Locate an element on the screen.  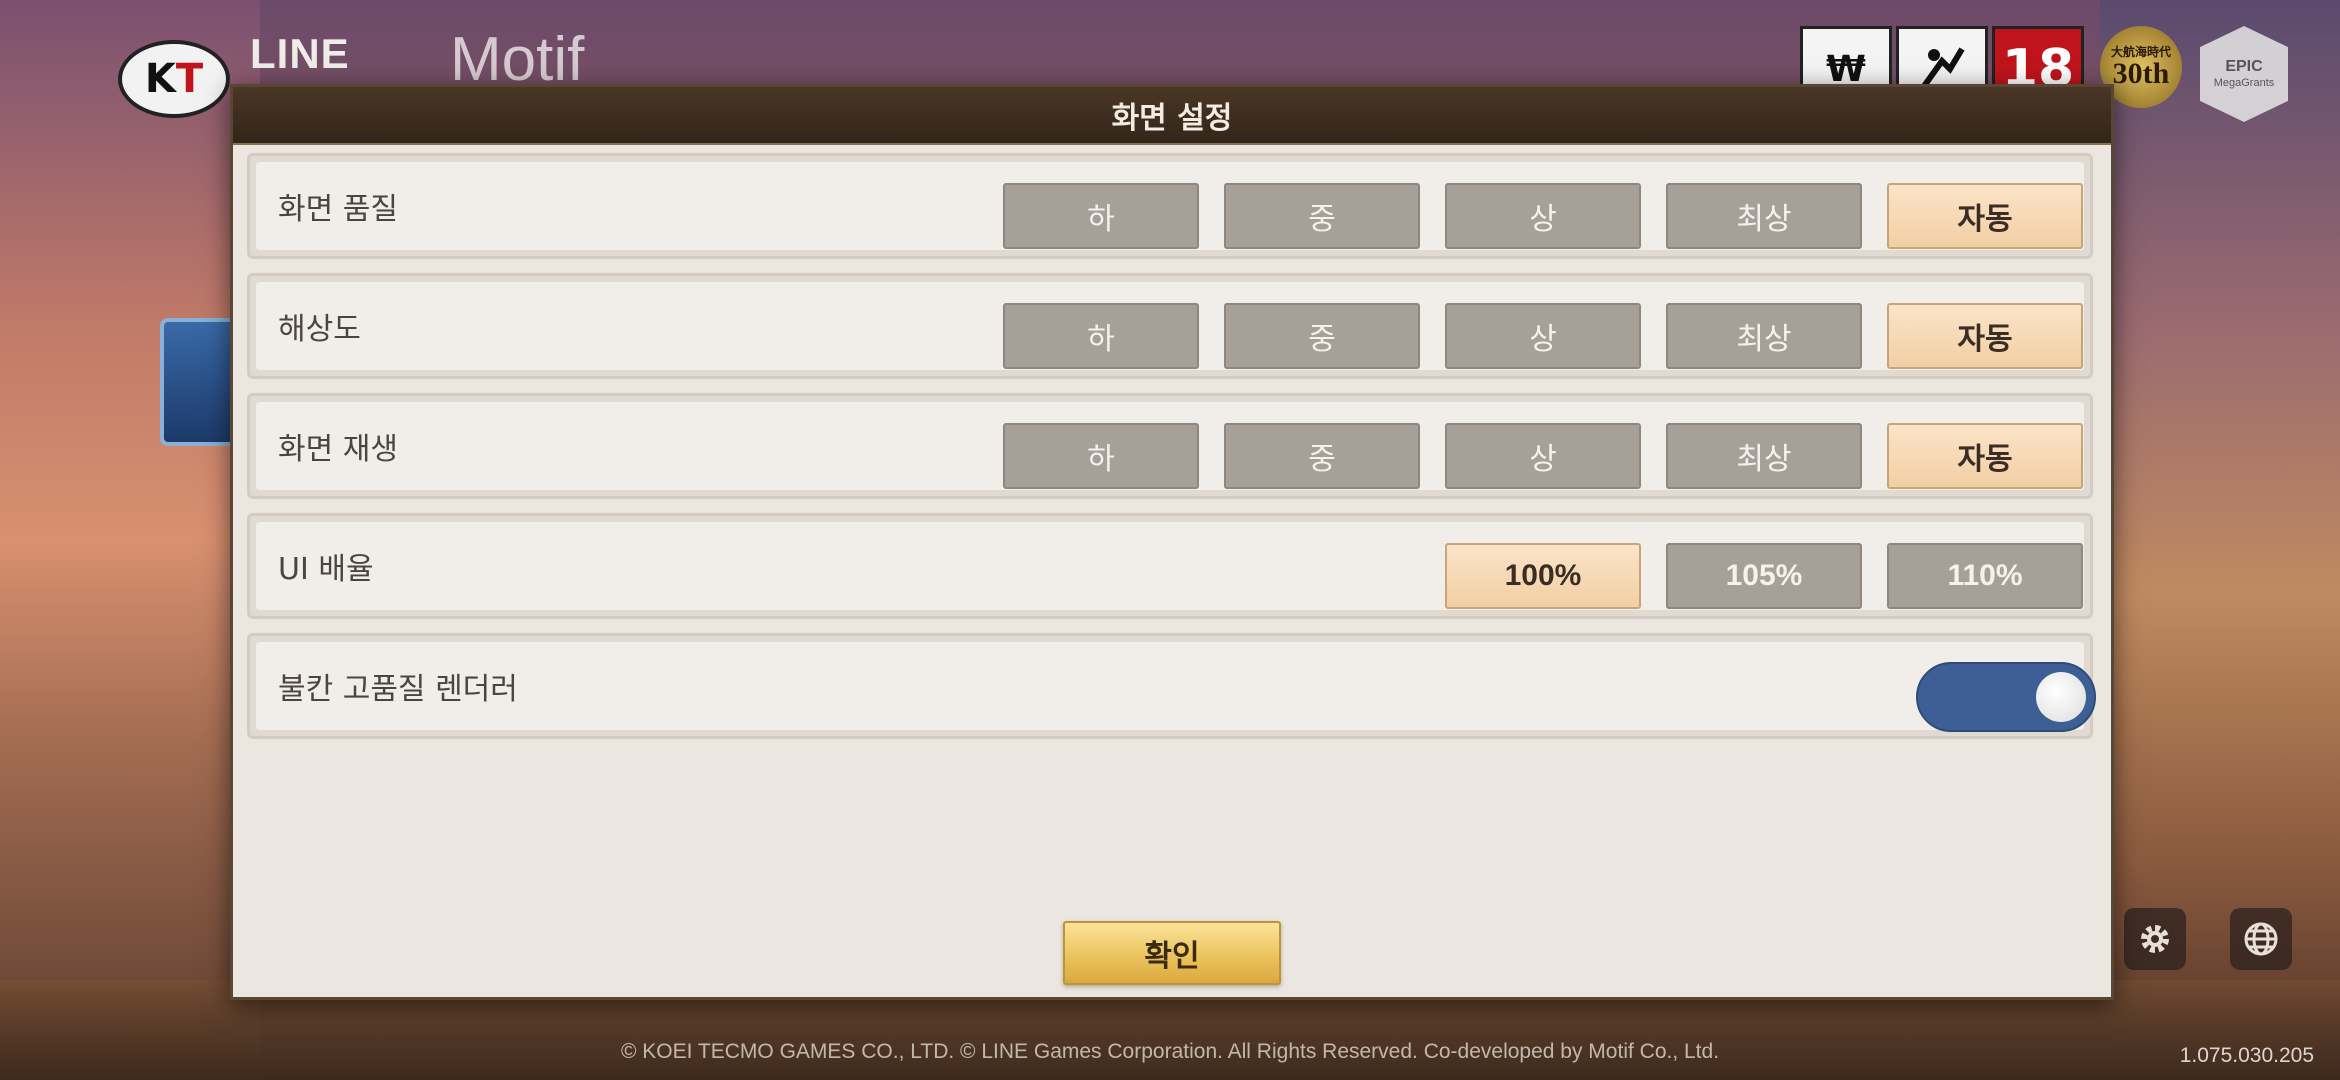
background-left is located at coordinates (130, 540).